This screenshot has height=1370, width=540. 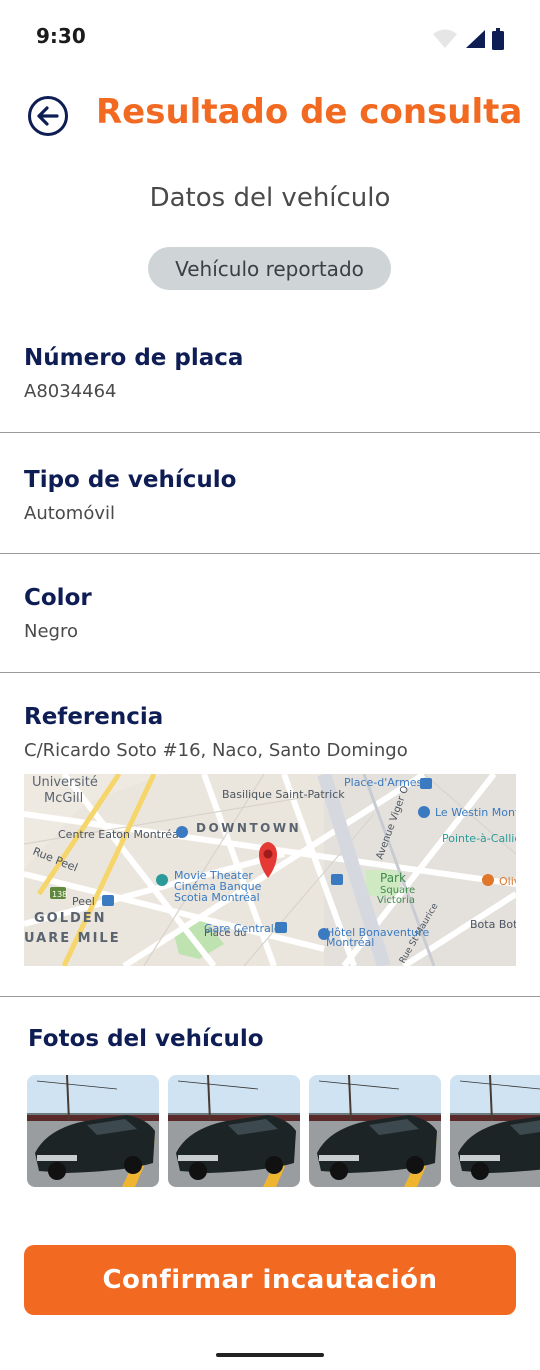 I want to click on plate-value: A8034464, so click(x=70, y=391).